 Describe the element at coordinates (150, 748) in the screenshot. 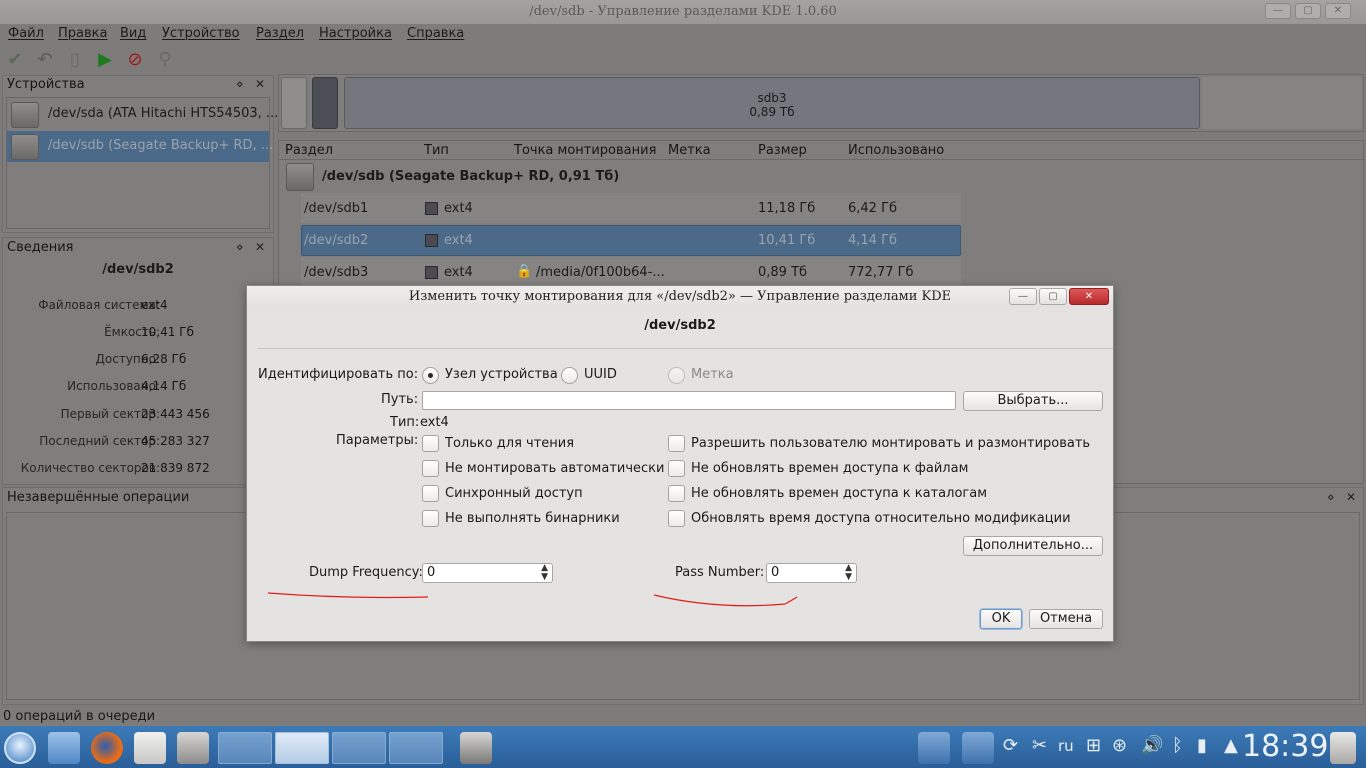

I see `mail-icon` at that location.